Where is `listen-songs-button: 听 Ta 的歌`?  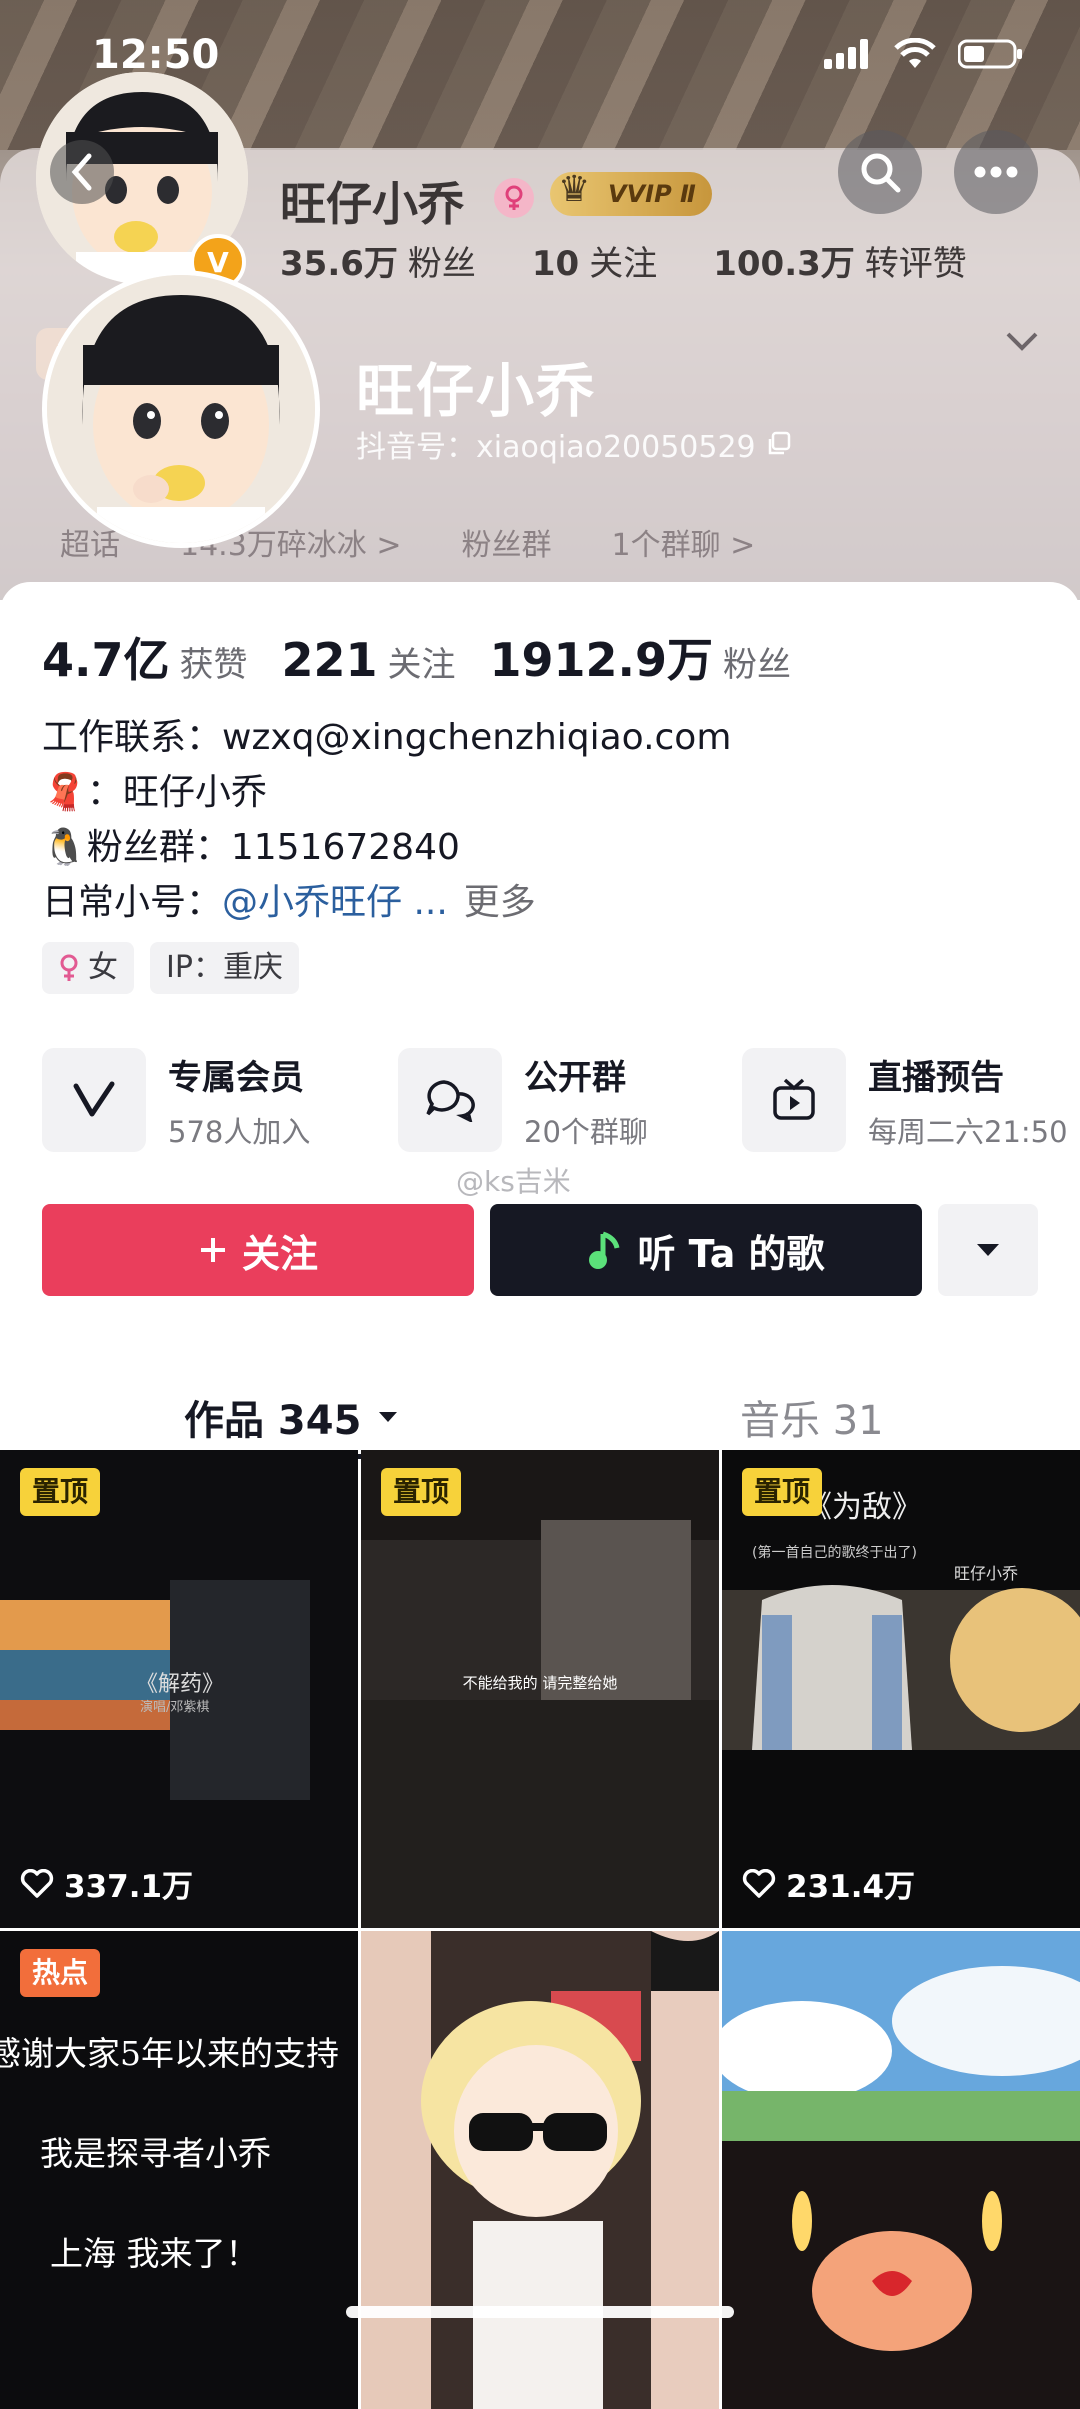 listen-songs-button: 听 Ta 的歌 is located at coordinates (706, 1250).